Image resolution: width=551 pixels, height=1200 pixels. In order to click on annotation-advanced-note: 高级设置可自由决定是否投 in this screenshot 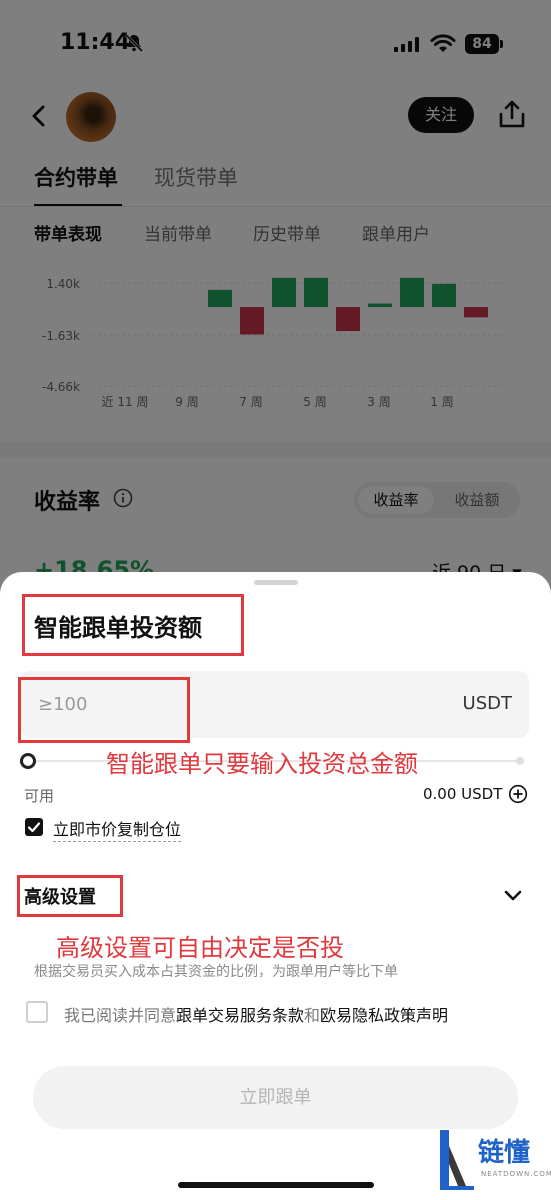, I will do `click(200, 948)`.